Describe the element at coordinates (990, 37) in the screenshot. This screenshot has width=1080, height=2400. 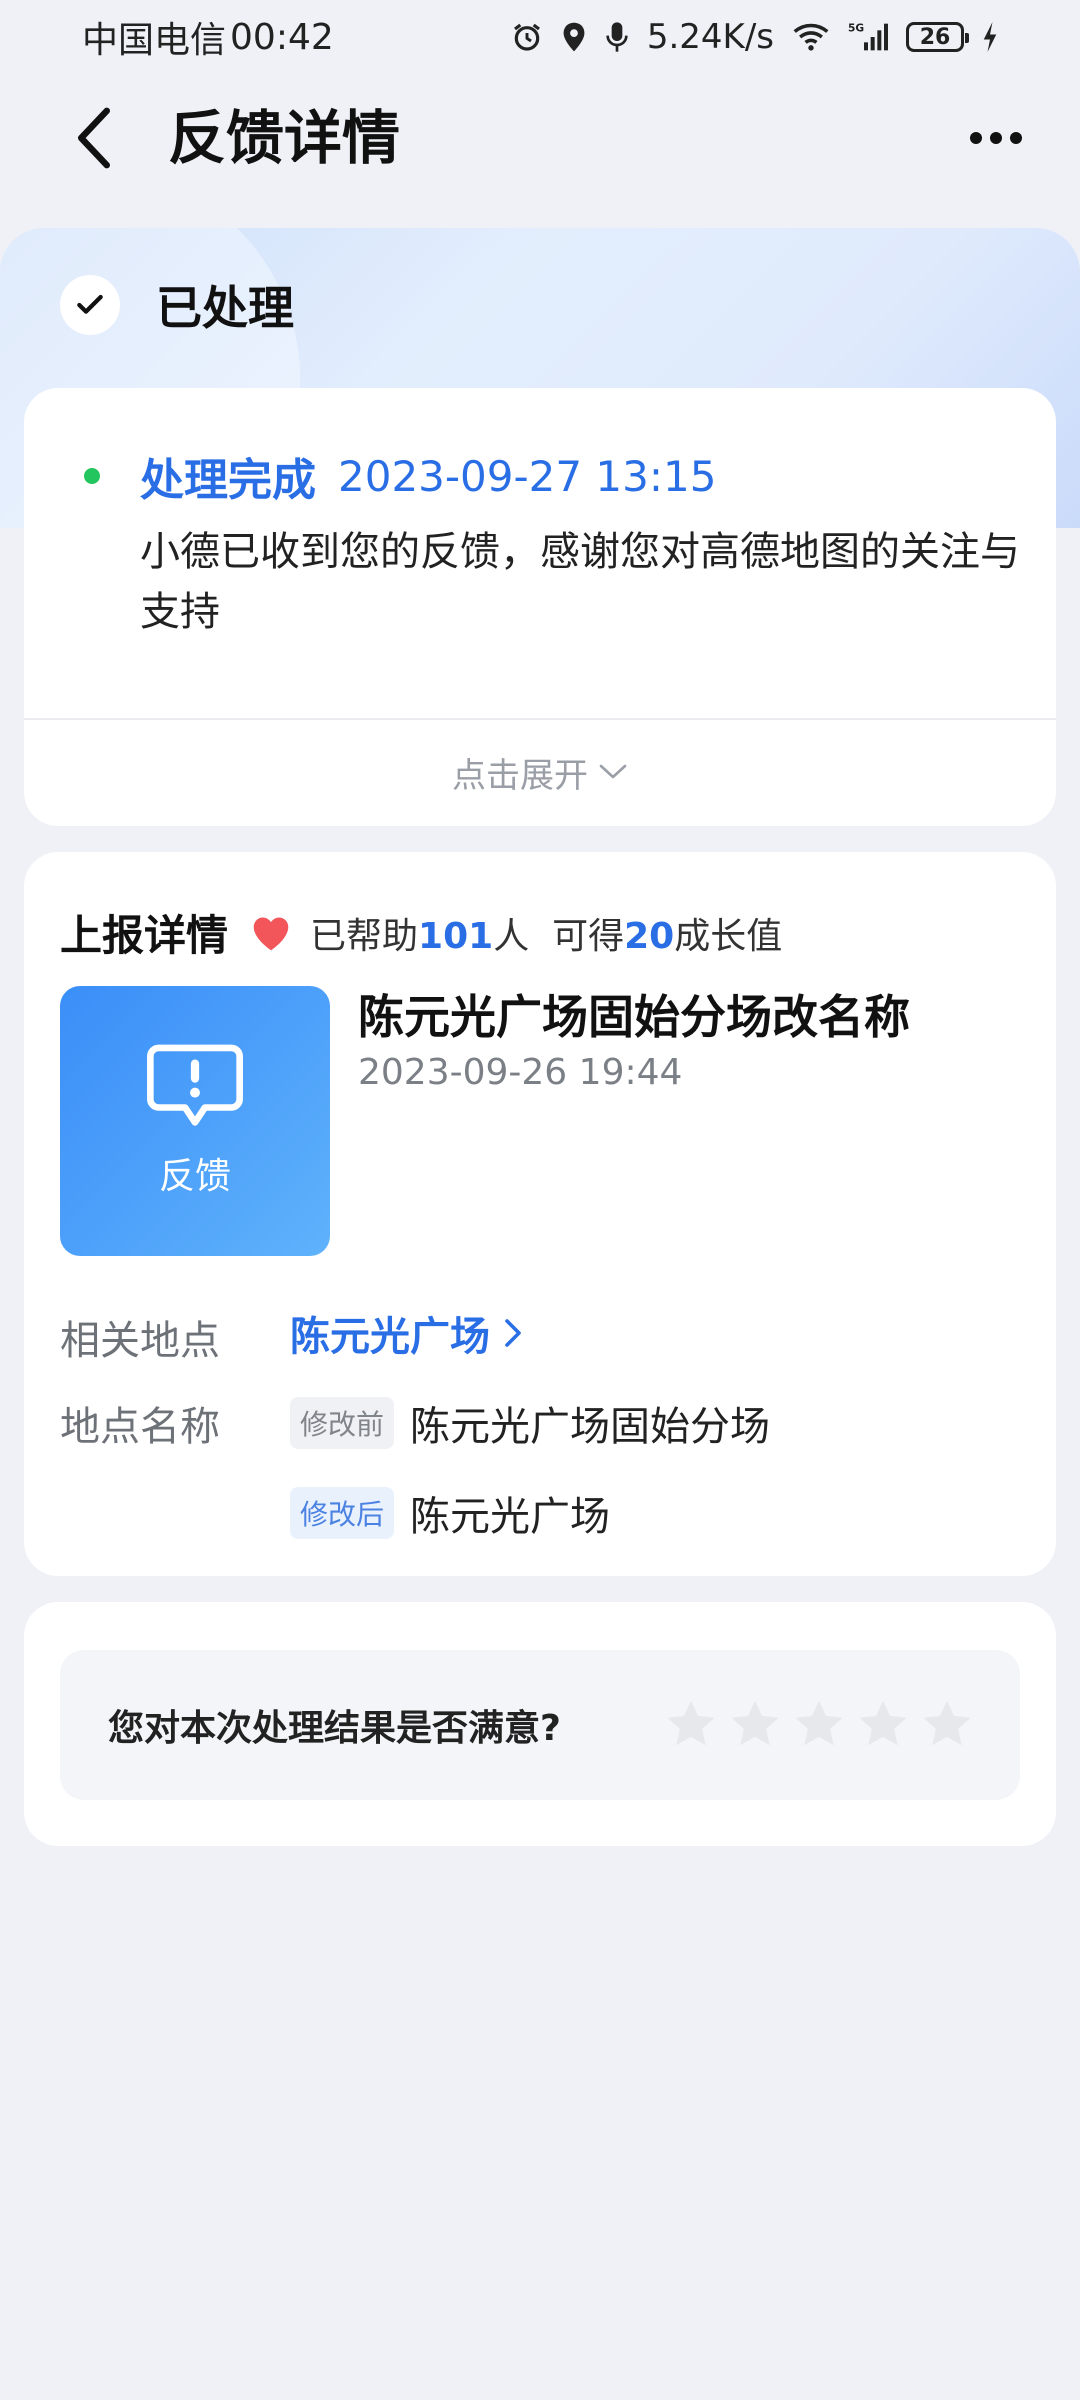
I see `charging-icon` at that location.